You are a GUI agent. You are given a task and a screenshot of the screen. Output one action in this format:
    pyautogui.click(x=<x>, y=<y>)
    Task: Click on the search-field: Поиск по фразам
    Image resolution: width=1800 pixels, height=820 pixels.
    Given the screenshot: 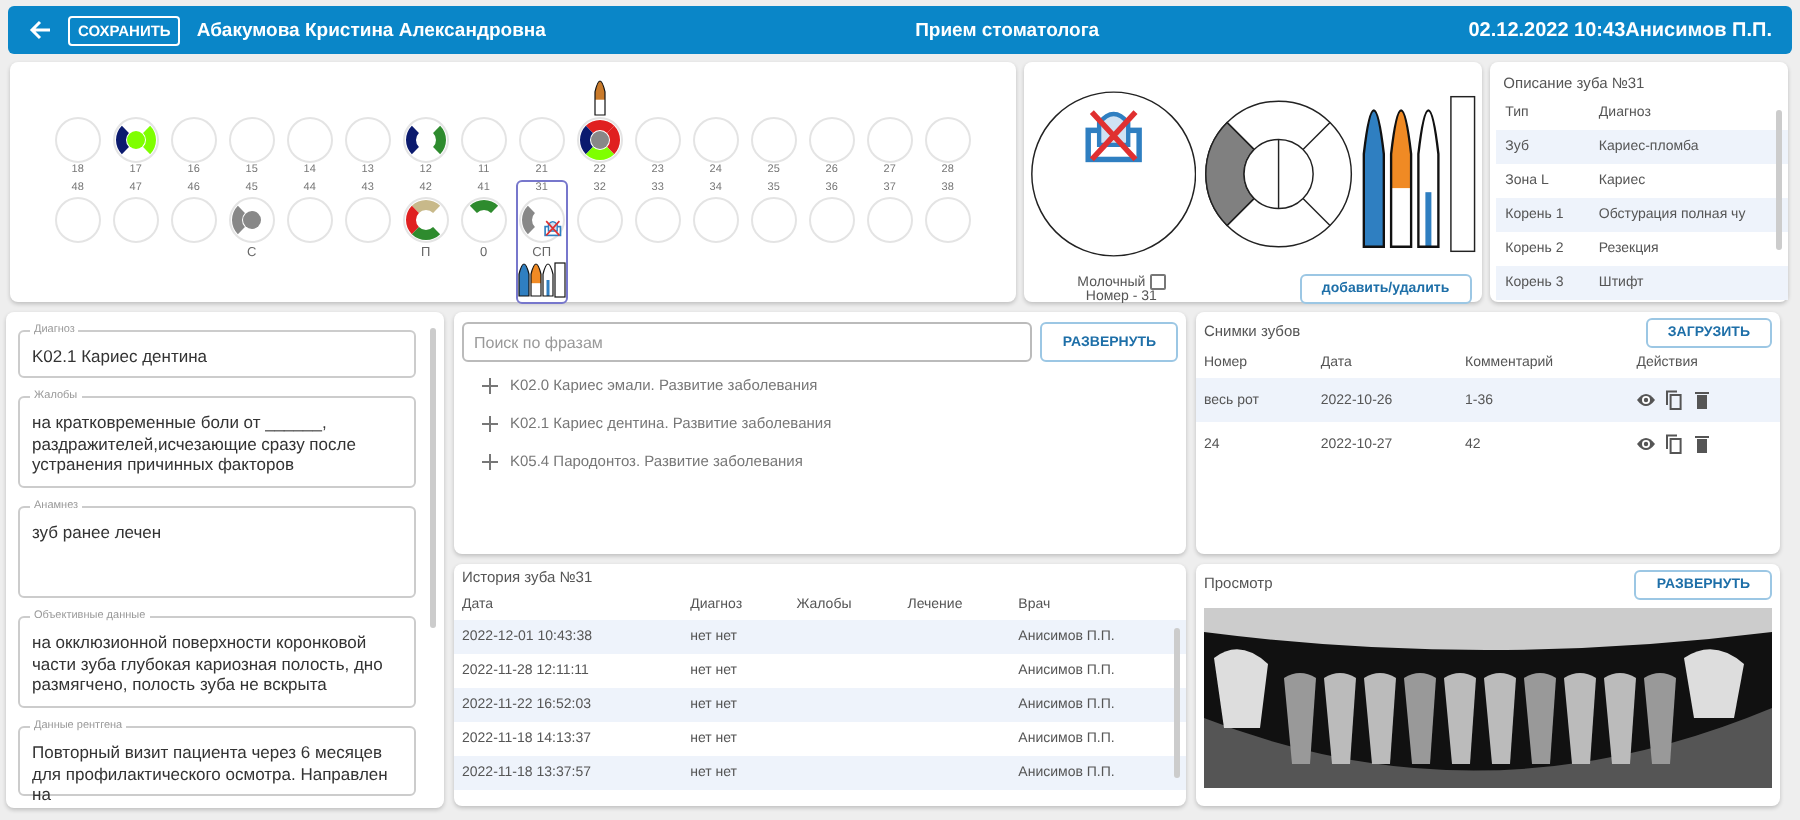 What is the action you would take?
    pyautogui.click(x=747, y=342)
    